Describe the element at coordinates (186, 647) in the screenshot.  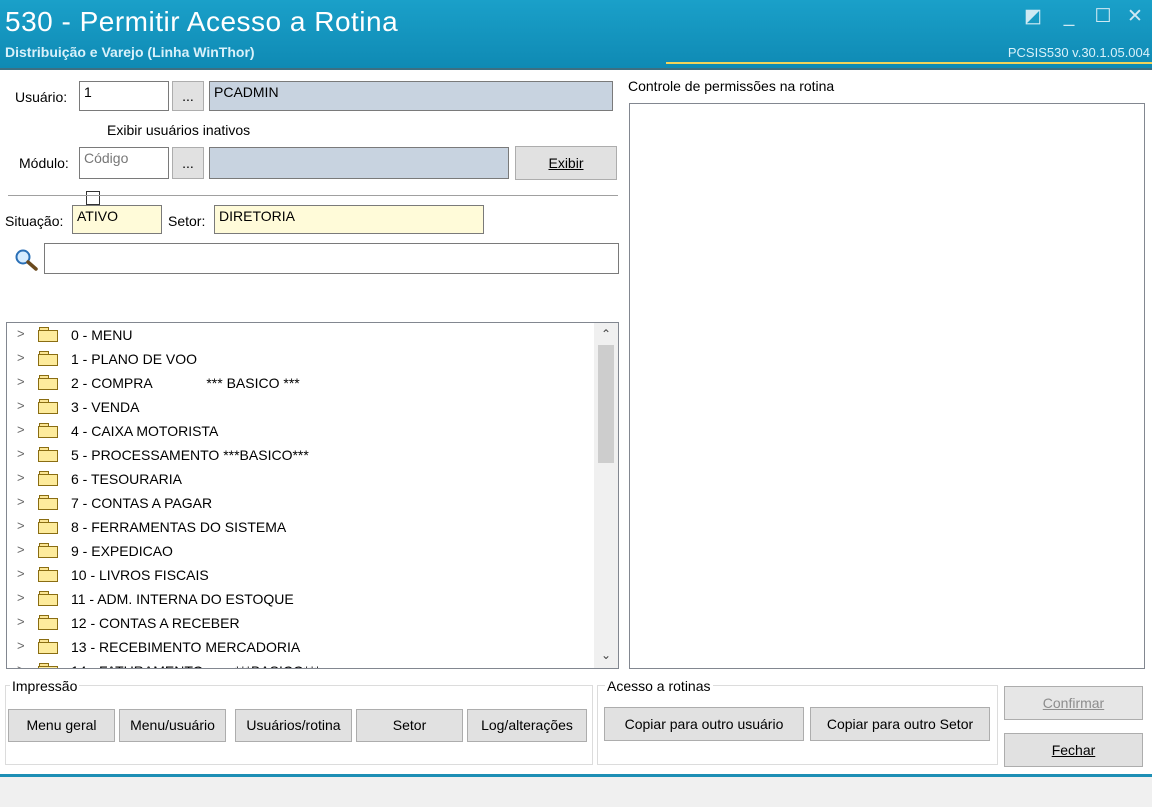
I see `tree-item-label: 13 - RECEBIMENTO MERCADORIA` at that location.